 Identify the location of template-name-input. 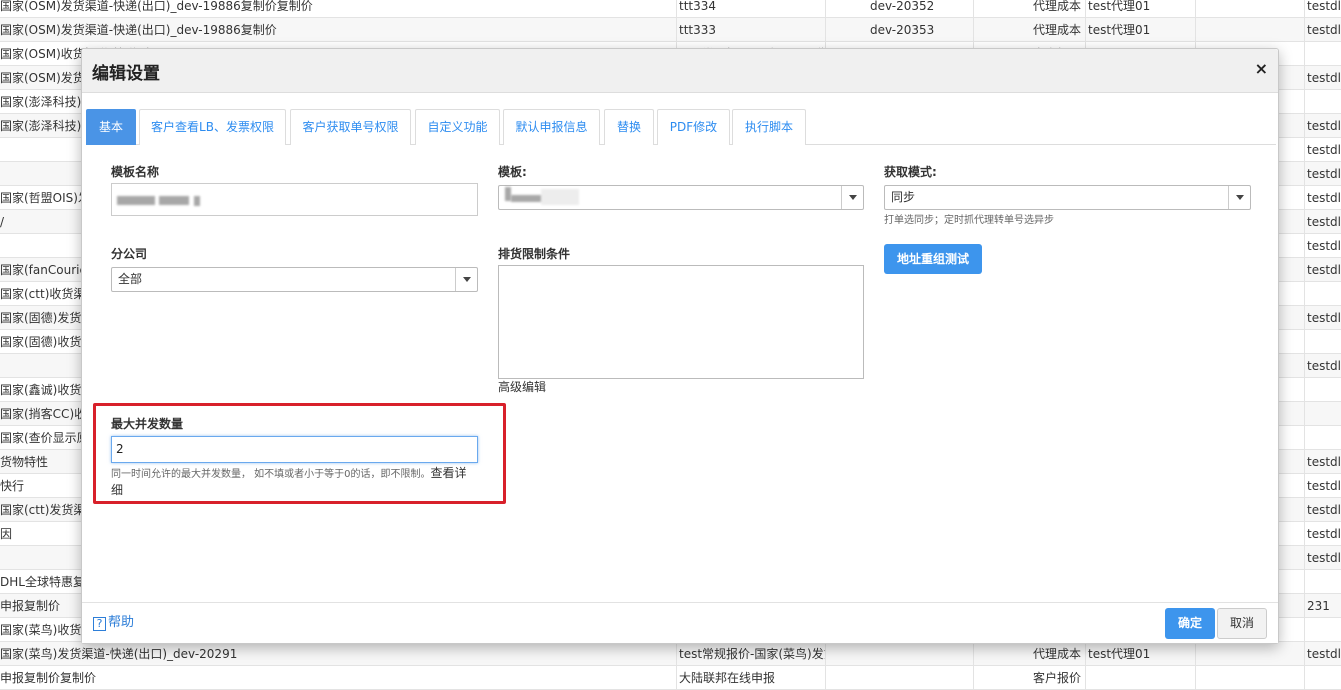
(294, 199).